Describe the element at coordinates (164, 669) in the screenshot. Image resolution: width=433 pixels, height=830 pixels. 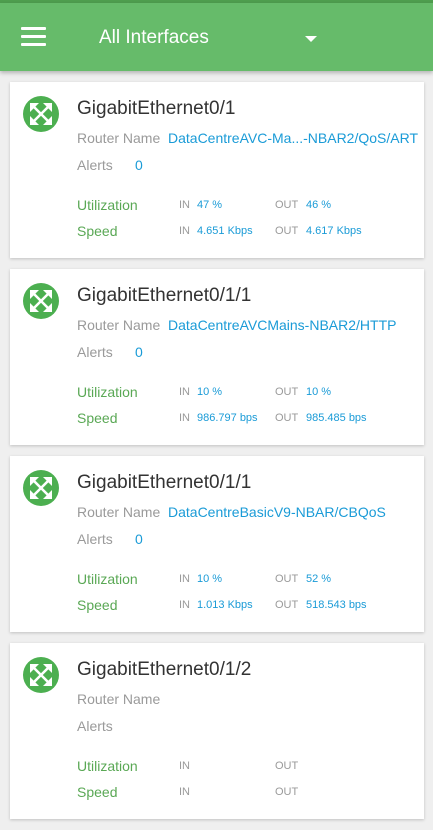
I see `interface-name: GigabitEthernet0/1/2` at that location.